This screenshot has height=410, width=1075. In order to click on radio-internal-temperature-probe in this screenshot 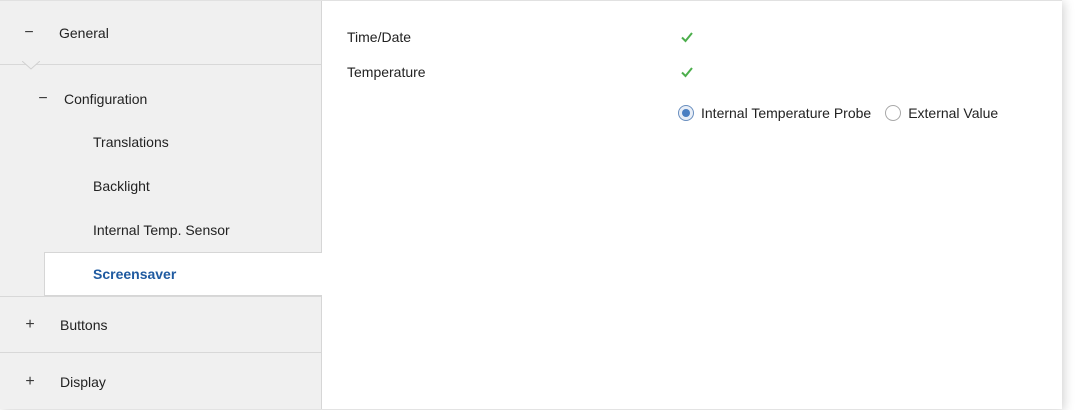, I will do `click(686, 113)`.